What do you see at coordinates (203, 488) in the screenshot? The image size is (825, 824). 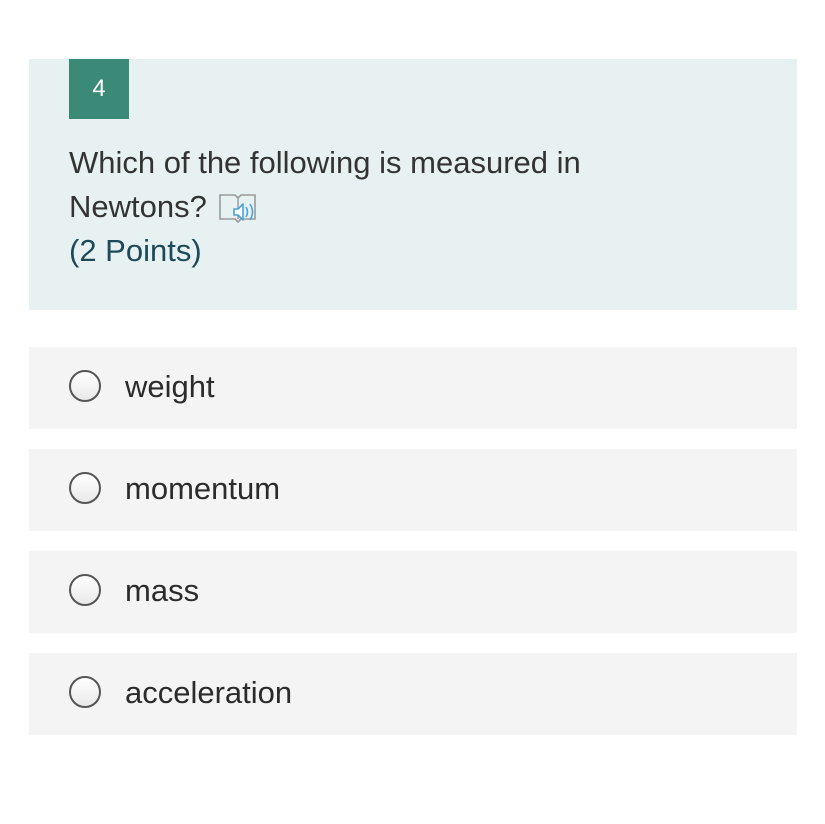 I see `option-label: momentum` at bounding box center [203, 488].